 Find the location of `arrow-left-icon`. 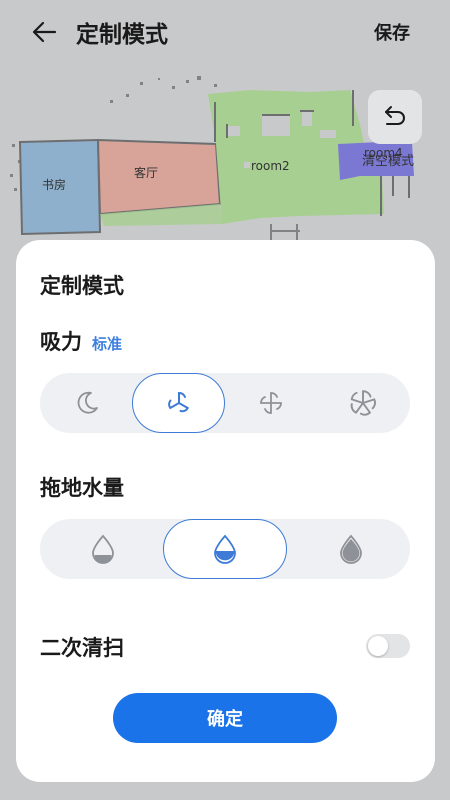

arrow-left-icon is located at coordinates (44, 32).